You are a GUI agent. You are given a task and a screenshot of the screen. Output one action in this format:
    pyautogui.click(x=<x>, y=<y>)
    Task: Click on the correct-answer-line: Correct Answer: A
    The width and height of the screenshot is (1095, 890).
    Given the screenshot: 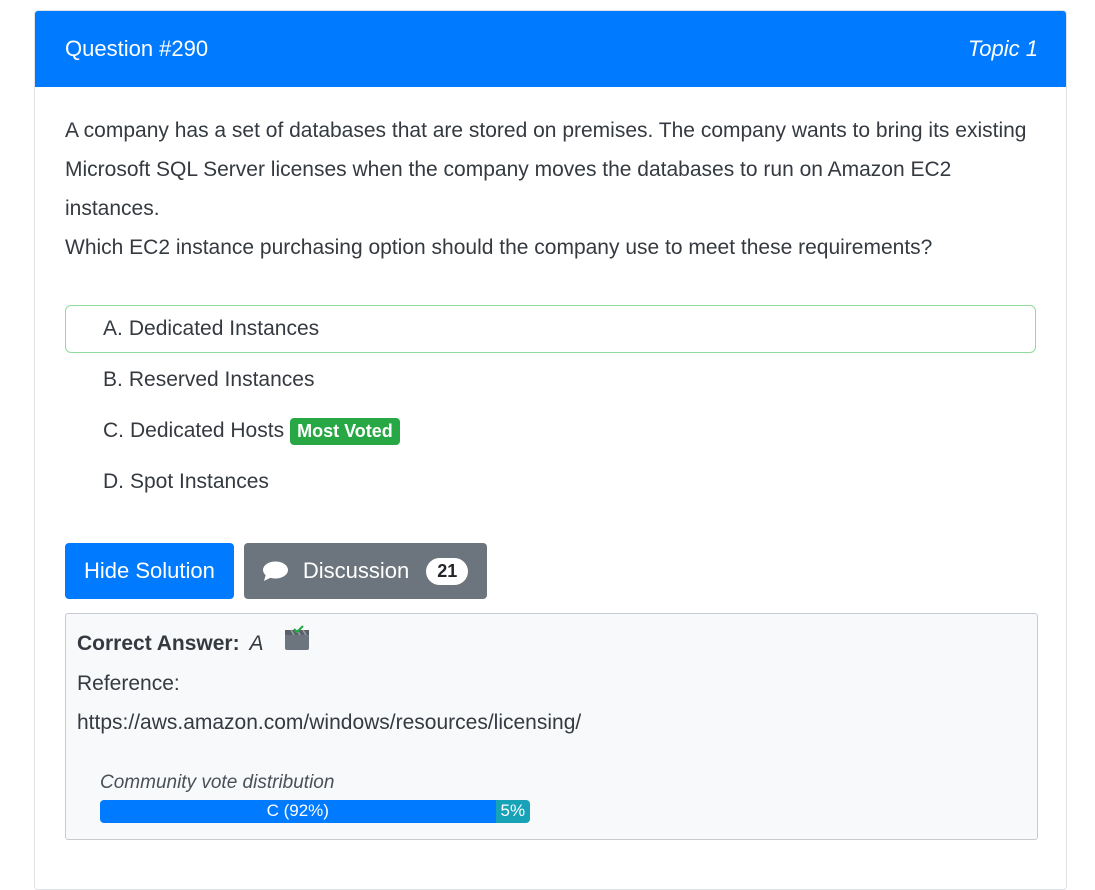 What is the action you would take?
    pyautogui.click(x=551, y=644)
    